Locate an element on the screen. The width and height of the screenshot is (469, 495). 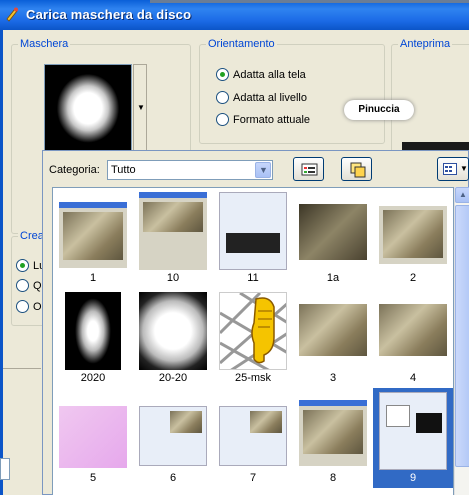
thumbnail-item: 3 is located at coordinates (333, 338).